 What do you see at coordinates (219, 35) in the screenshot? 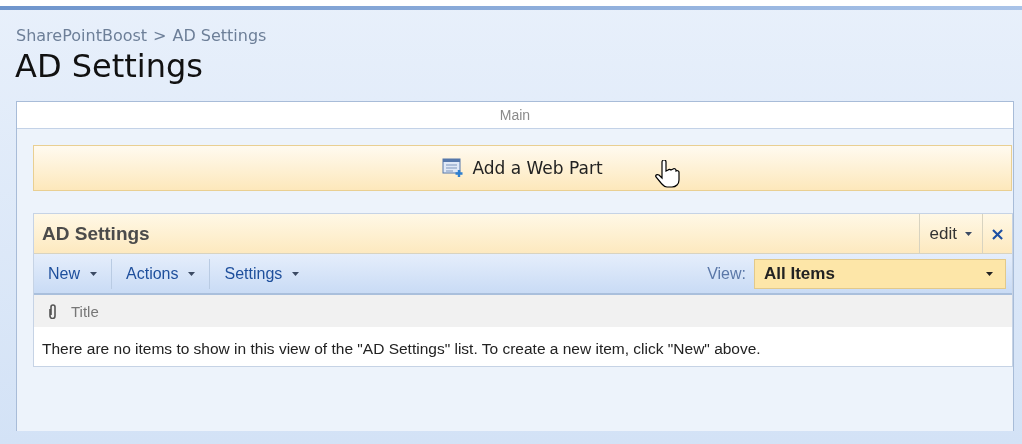
I see `breadcrumb-link: AD Settings` at bounding box center [219, 35].